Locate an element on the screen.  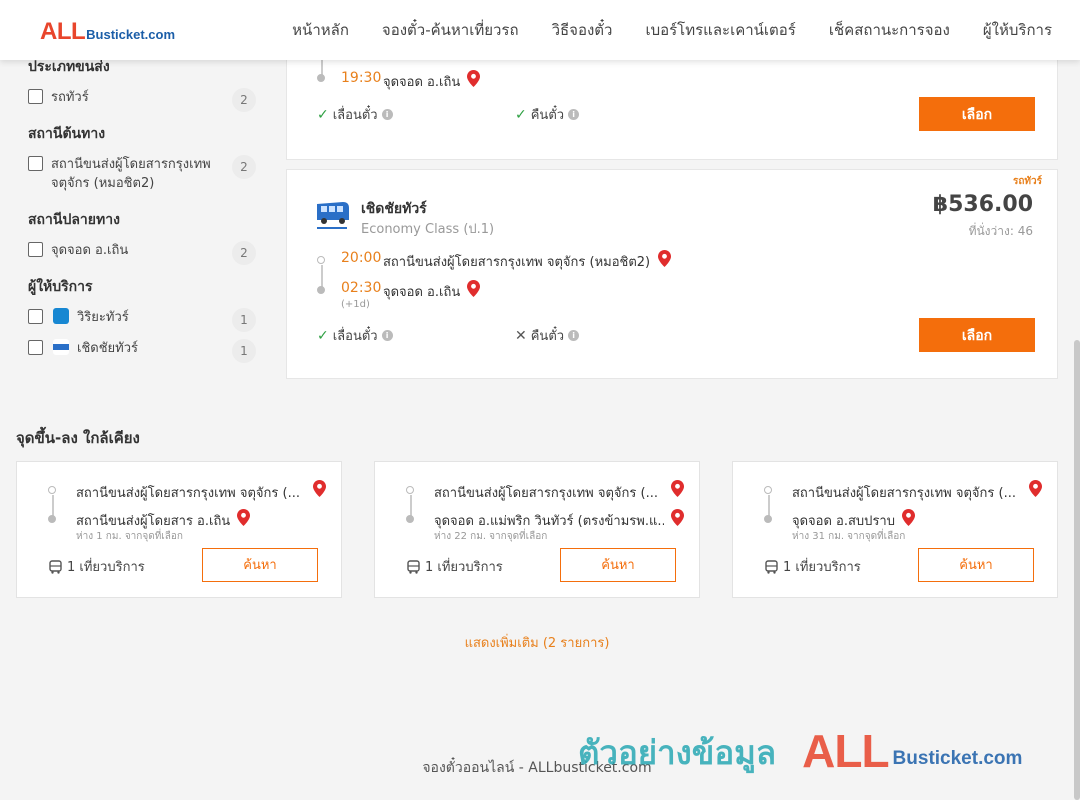
filter-heading: สถานีปลายทาง is located at coordinates (74, 220).